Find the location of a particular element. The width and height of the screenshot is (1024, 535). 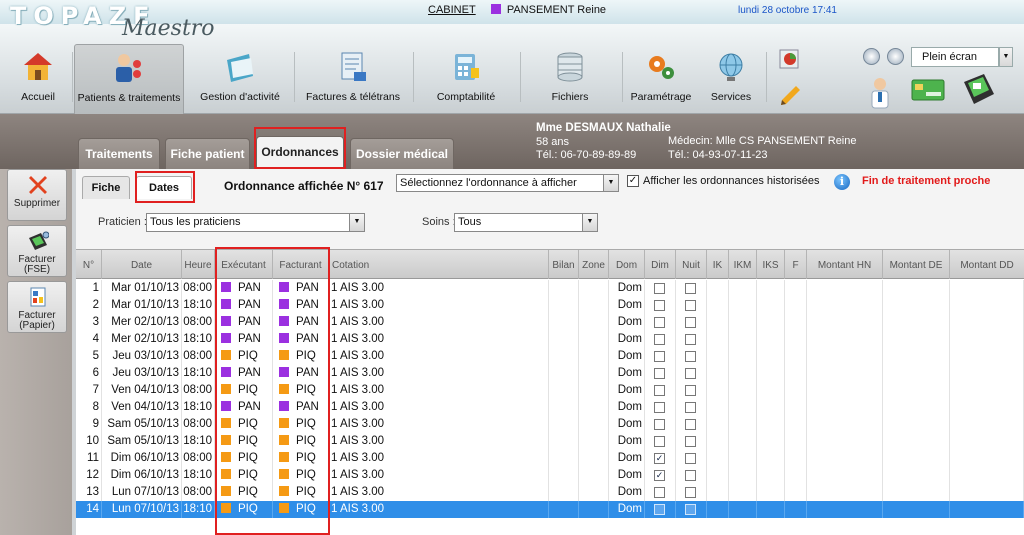

toolbar-factures-button: Factures & télétrans is located at coordinates (353, 79).